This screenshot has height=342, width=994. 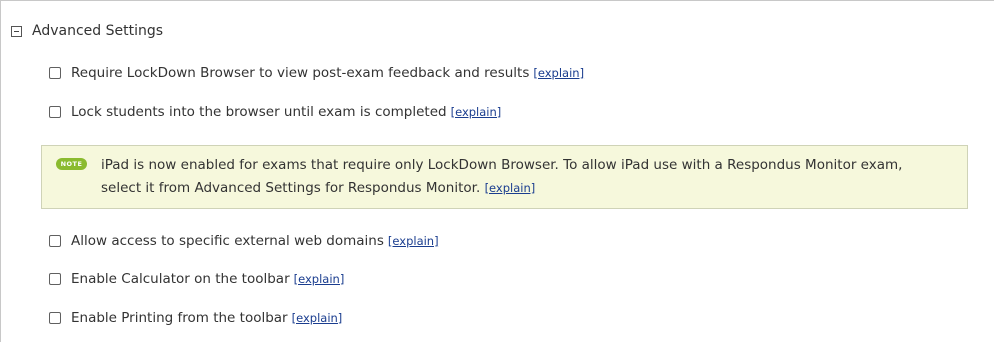 I want to click on option-label: Enable Calculator on the toolbar, so click(x=180, y=279).